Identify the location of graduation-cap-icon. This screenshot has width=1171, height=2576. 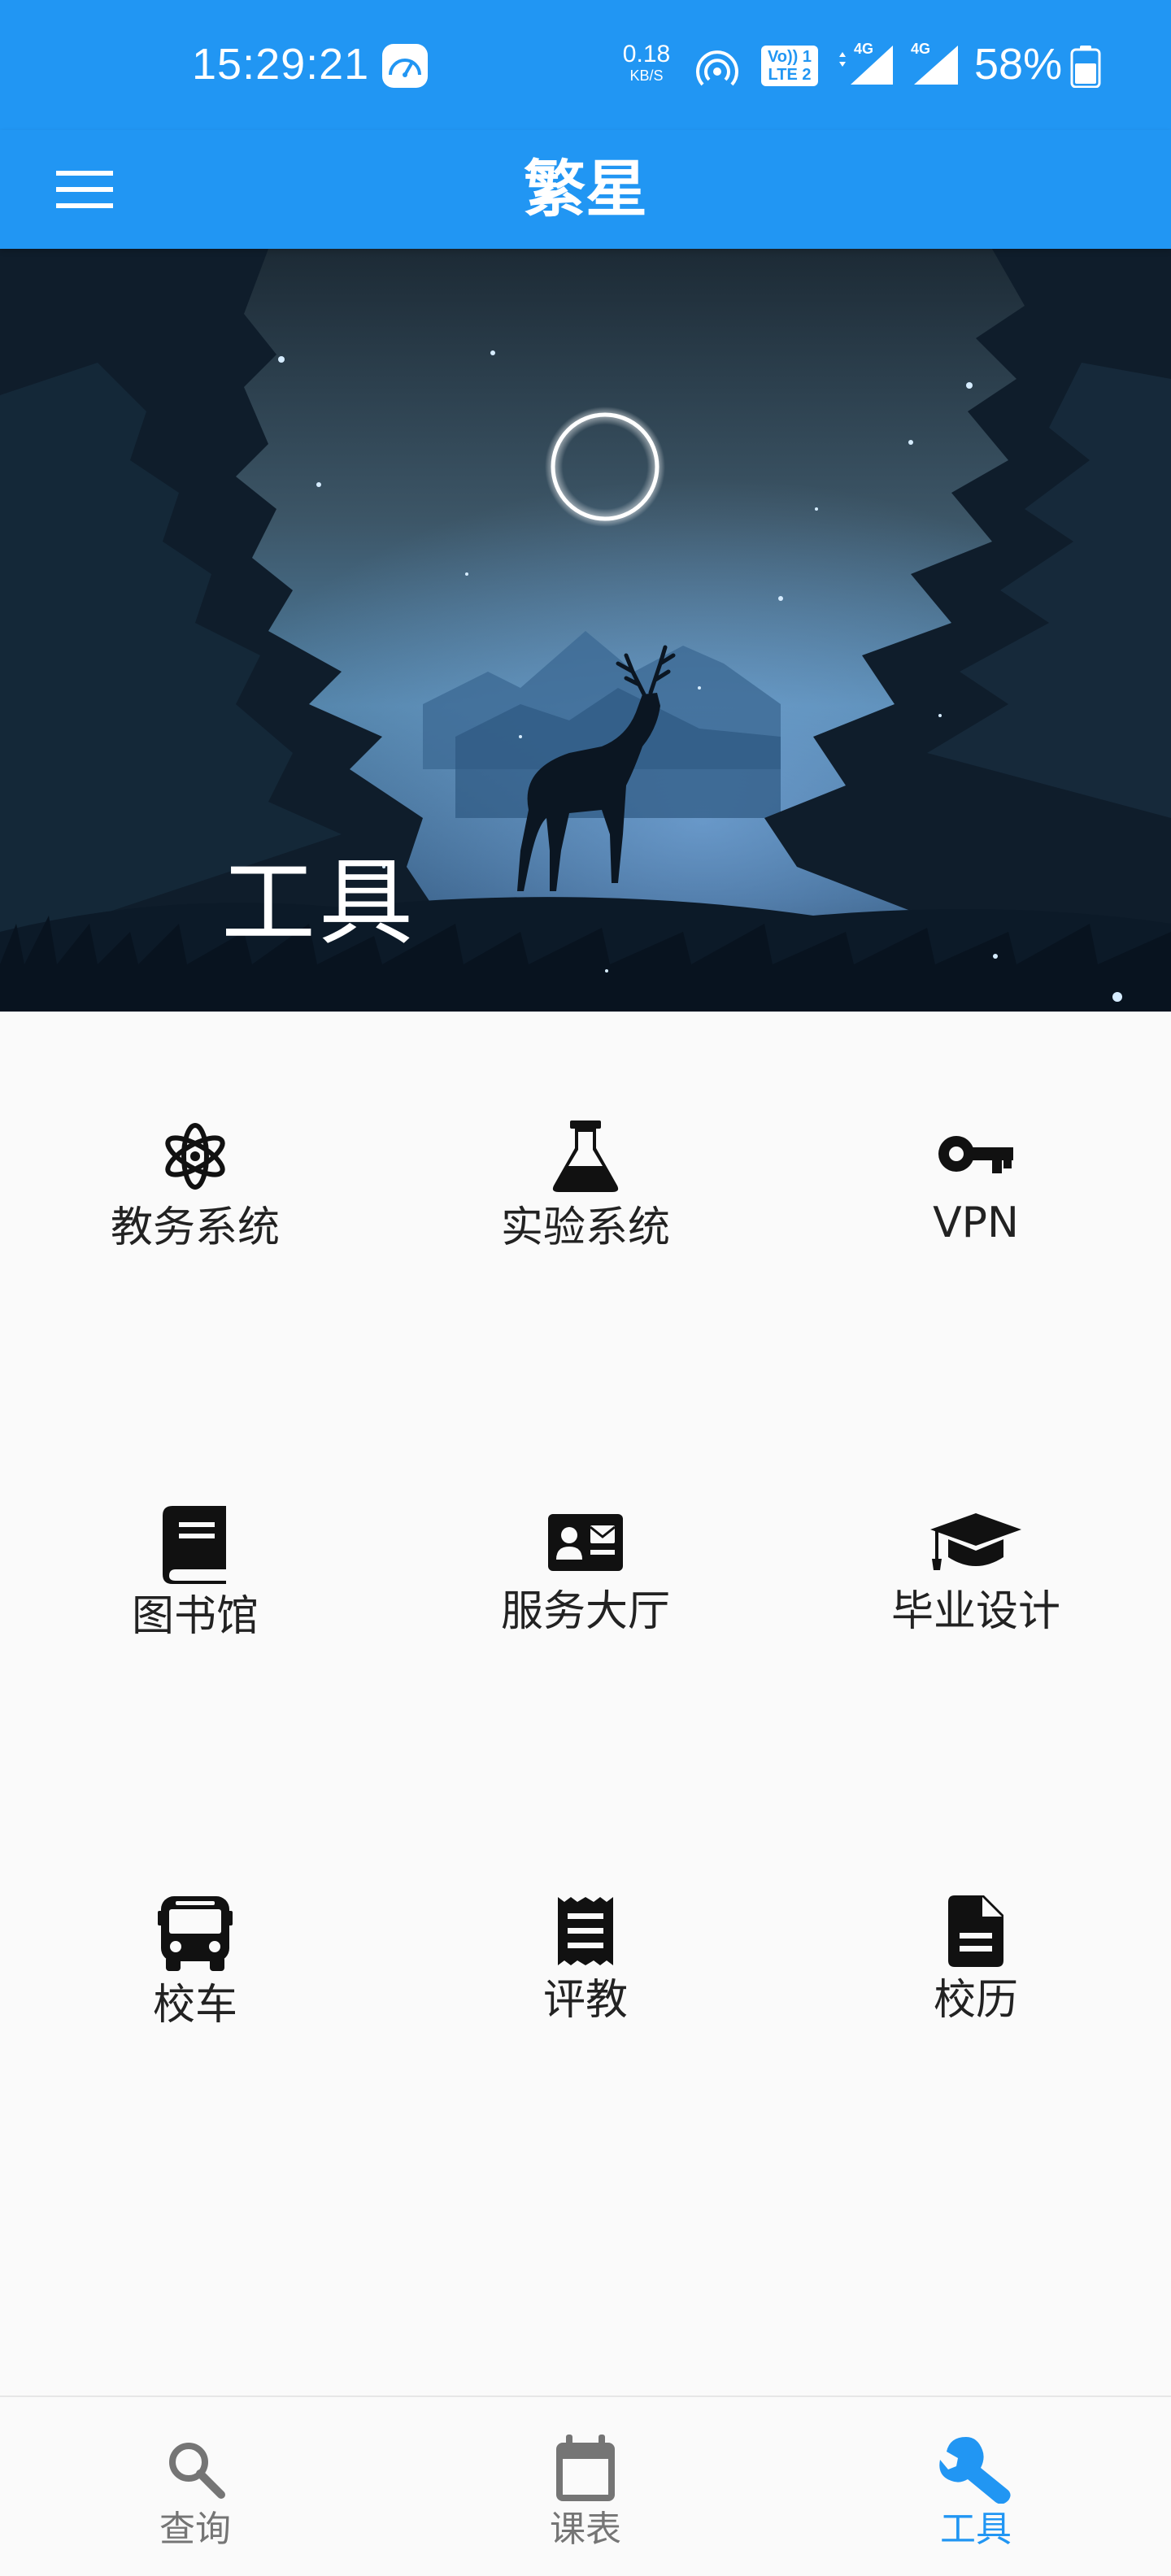
(976, 1542).